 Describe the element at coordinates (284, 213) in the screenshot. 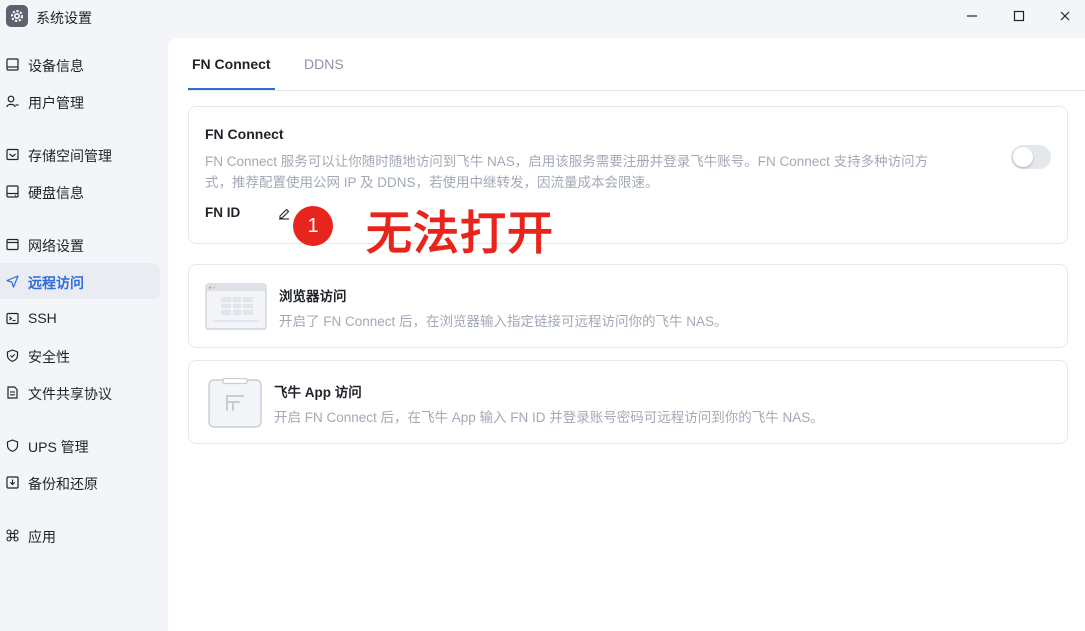

I see `edit-icon` at that location.